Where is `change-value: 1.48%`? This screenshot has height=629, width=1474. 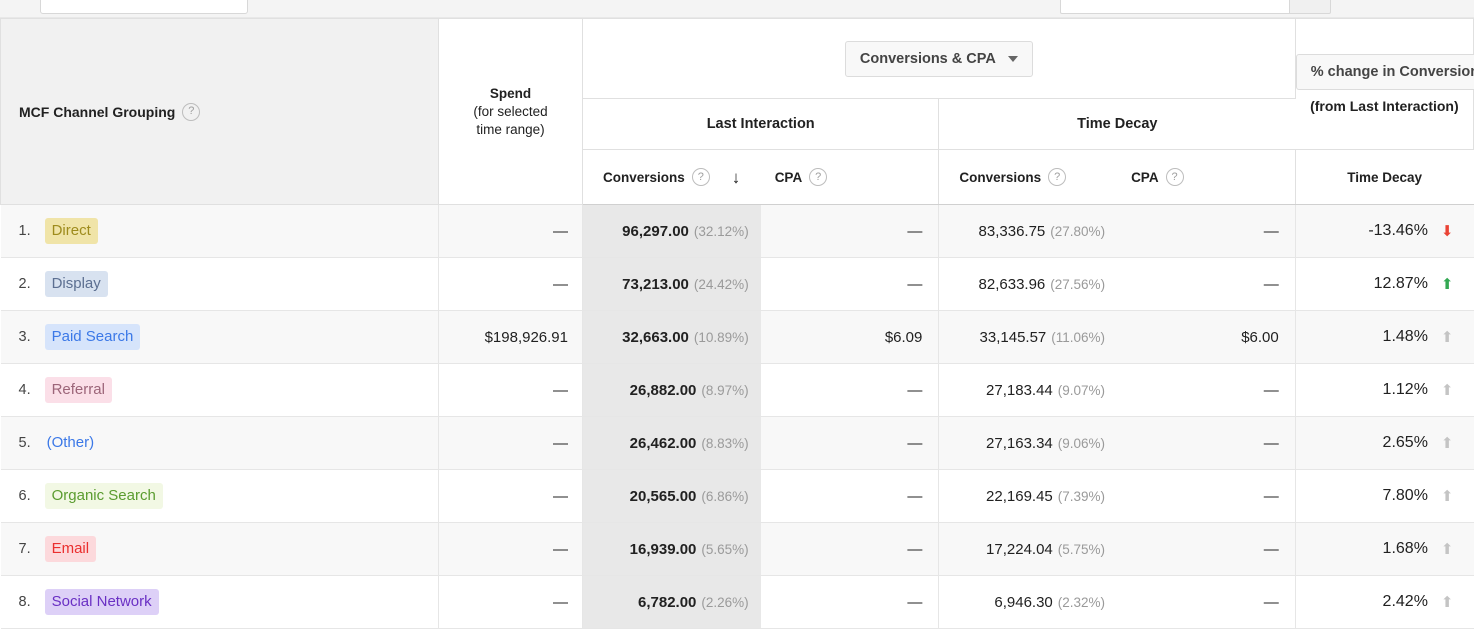 change-value: 1.48% is located at coordinates (1405, 336).